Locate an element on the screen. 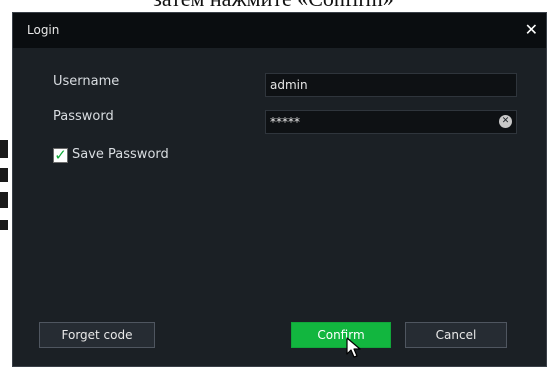 Image resolution: width=547 pixels, height=367 pixels. dialog-titlebar: Login ✕ is located at coordinates (279, 30).